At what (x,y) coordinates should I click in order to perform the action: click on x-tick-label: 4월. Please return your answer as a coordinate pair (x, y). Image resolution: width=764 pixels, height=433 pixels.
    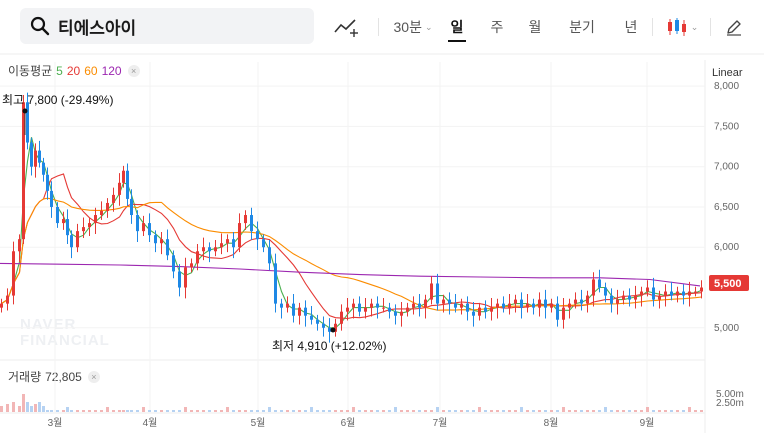
    Looking at the image, I should click on (150, 423).